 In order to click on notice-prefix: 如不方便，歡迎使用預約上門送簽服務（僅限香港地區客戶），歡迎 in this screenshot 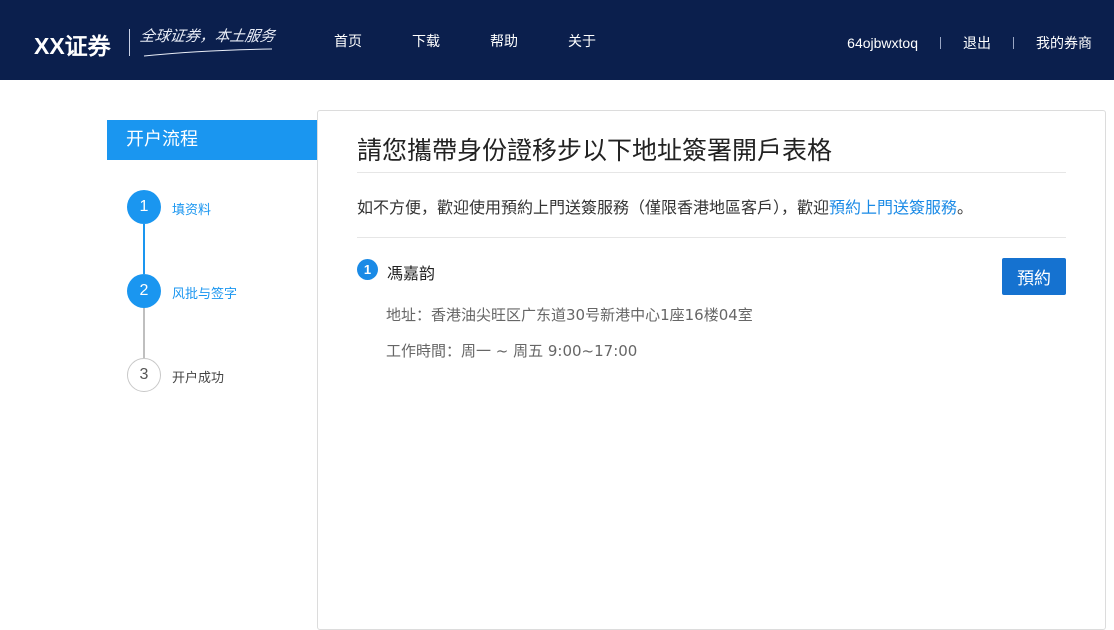, I will do `click(593, 207)`.